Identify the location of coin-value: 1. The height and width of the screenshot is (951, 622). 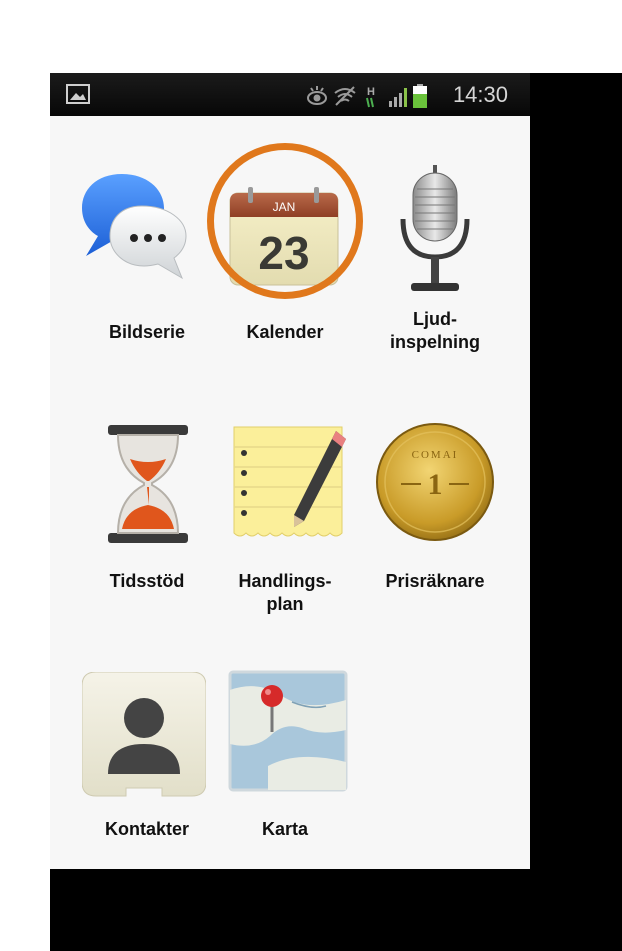
(435, 484).